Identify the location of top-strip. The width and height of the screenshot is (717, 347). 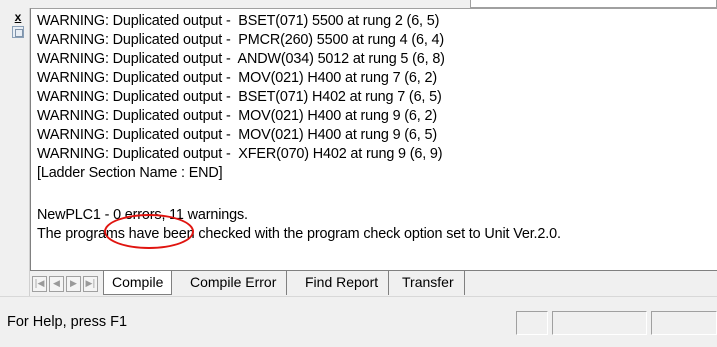
(358, 4).